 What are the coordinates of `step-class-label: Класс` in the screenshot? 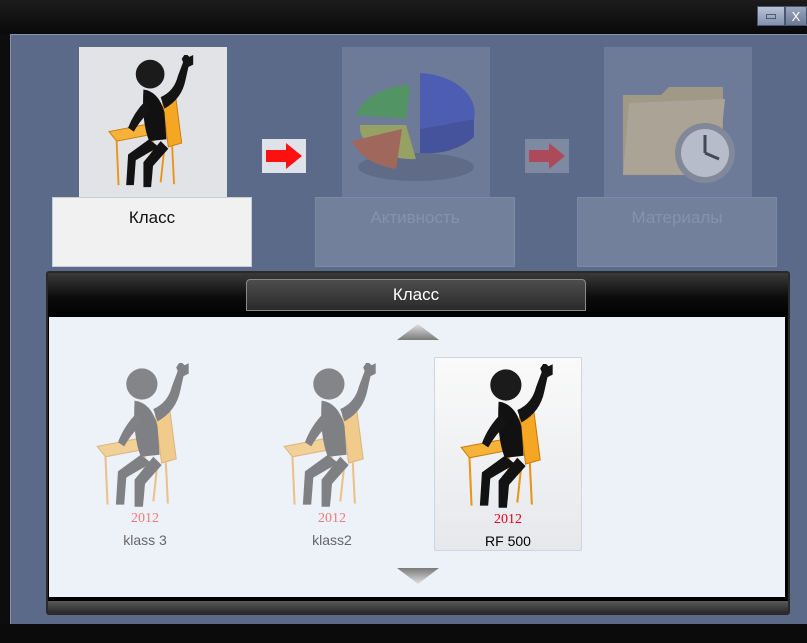 It's located at (152, 232).